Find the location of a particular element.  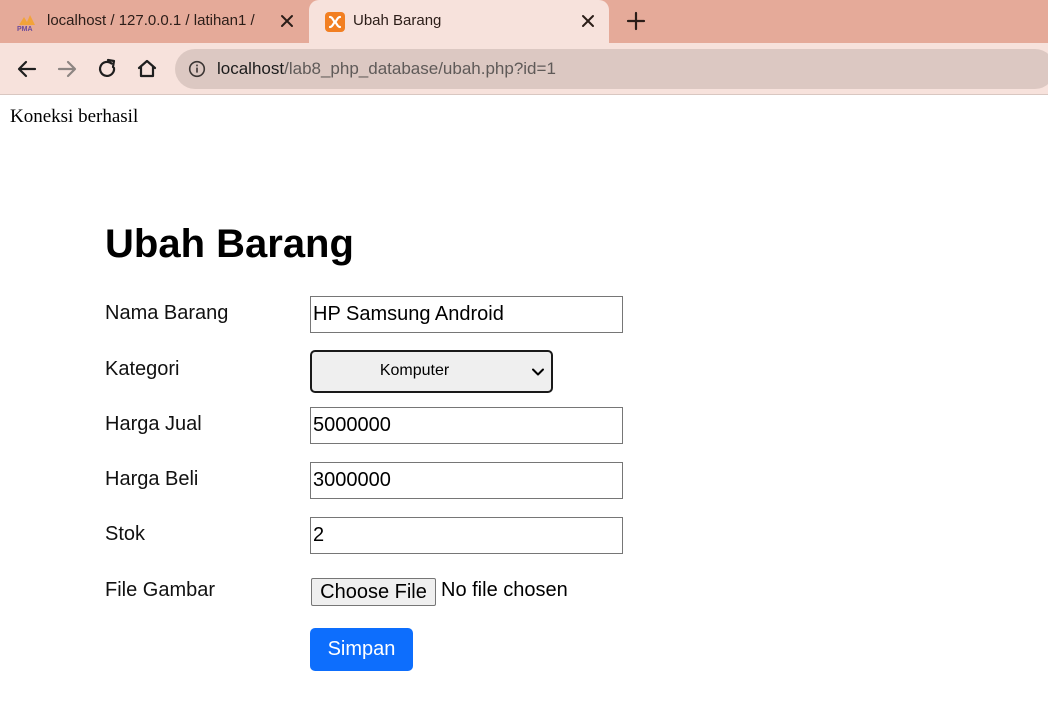

tab-phpmyadmin: PMA localhost / 127.0.0.1 / latihan1 / is located at coordinates (154, 21).